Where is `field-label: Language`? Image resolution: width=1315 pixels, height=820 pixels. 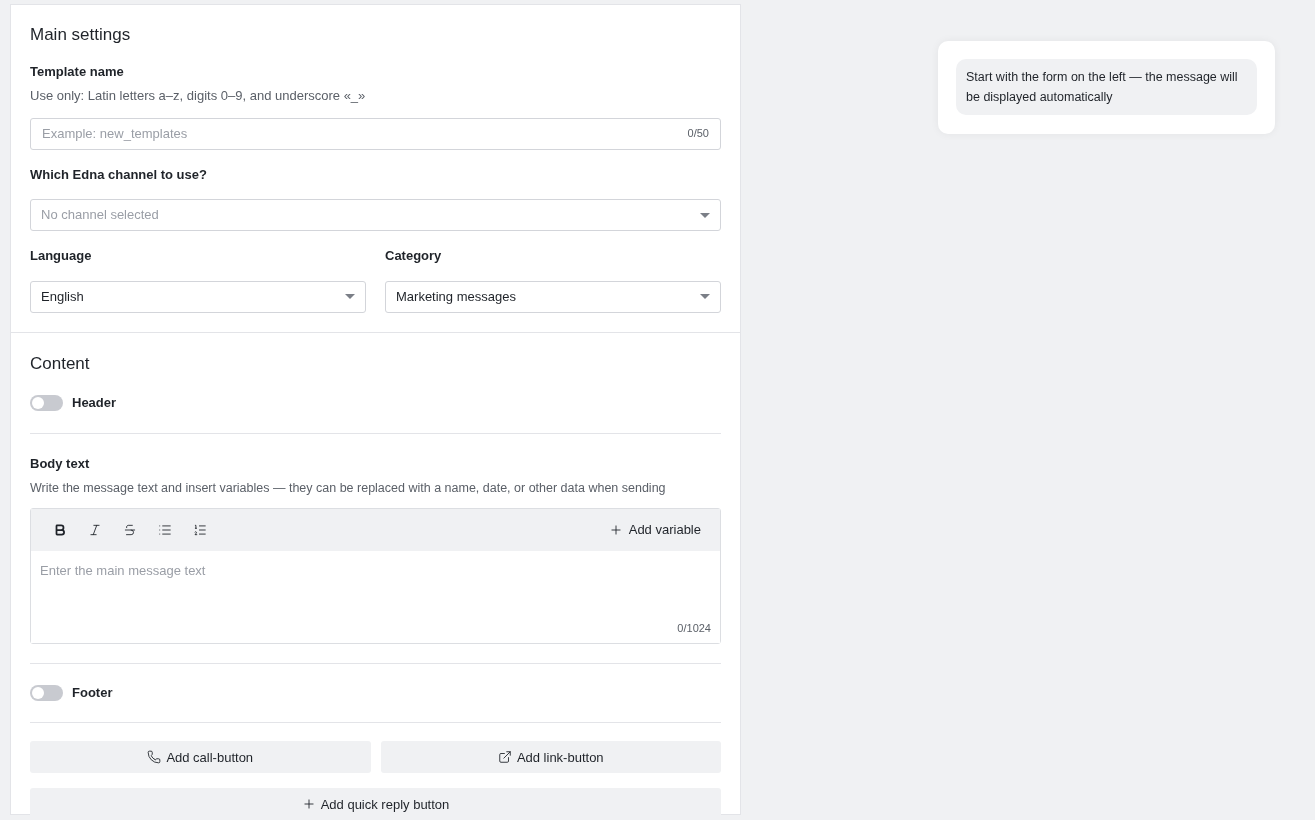
field-label: Language is located at coordinates (61, 256).